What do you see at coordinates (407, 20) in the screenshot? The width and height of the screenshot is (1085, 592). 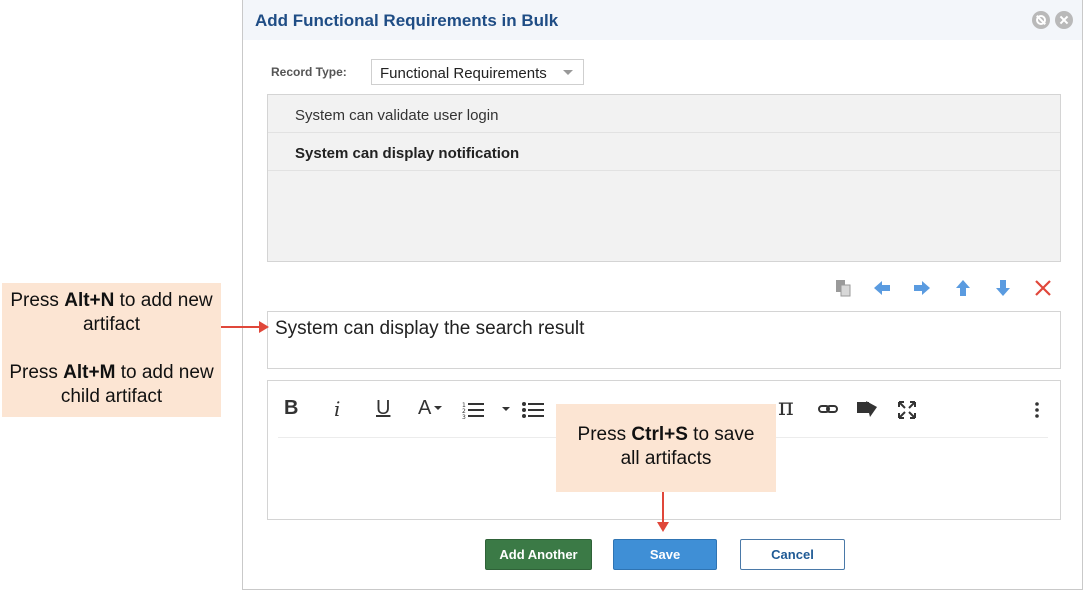 I see `dialog-title: Add Functional Requirements in Bulk` at bounding box center [407, 20].